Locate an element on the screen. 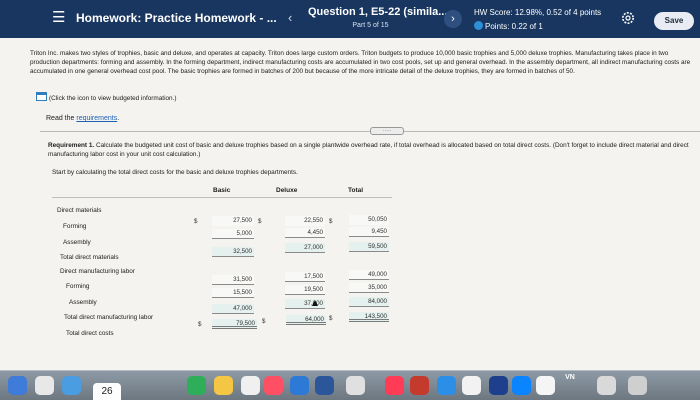  dl-forming-total: 49,000 is located at coordinates (369, 275).